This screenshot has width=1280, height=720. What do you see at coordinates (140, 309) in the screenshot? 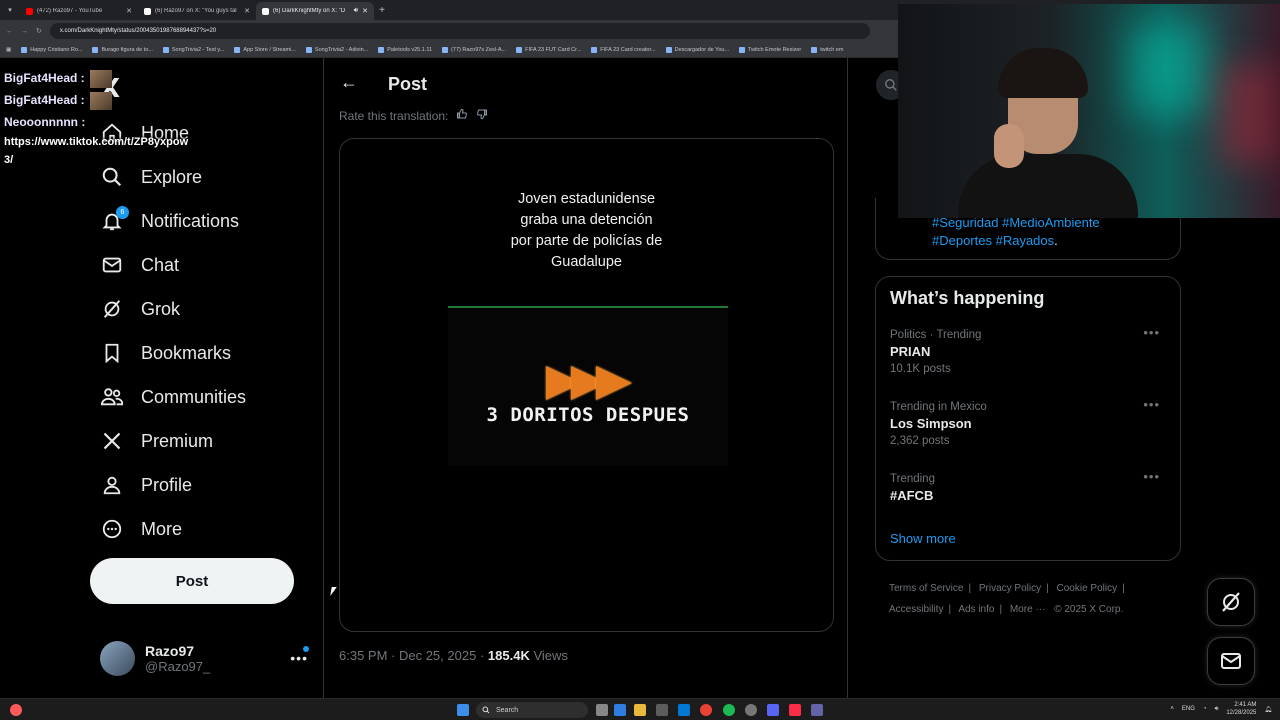
I see `nav-grok: Grok` at bounding box center [140, 309].